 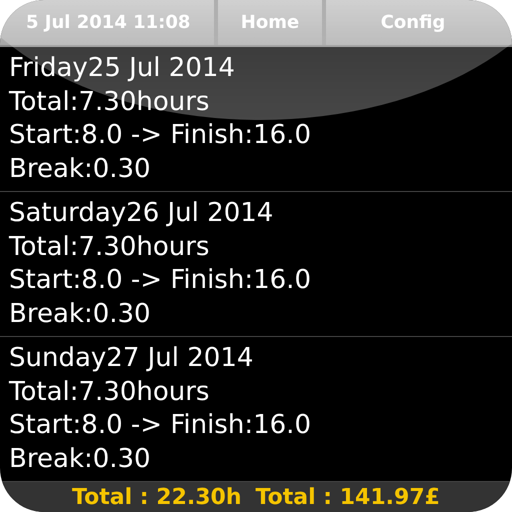 What do you see at coordinates (348, 497) in the screenshot?
I see `total-money-summary: Total : 141.97£` at bounding box center [348, 497].